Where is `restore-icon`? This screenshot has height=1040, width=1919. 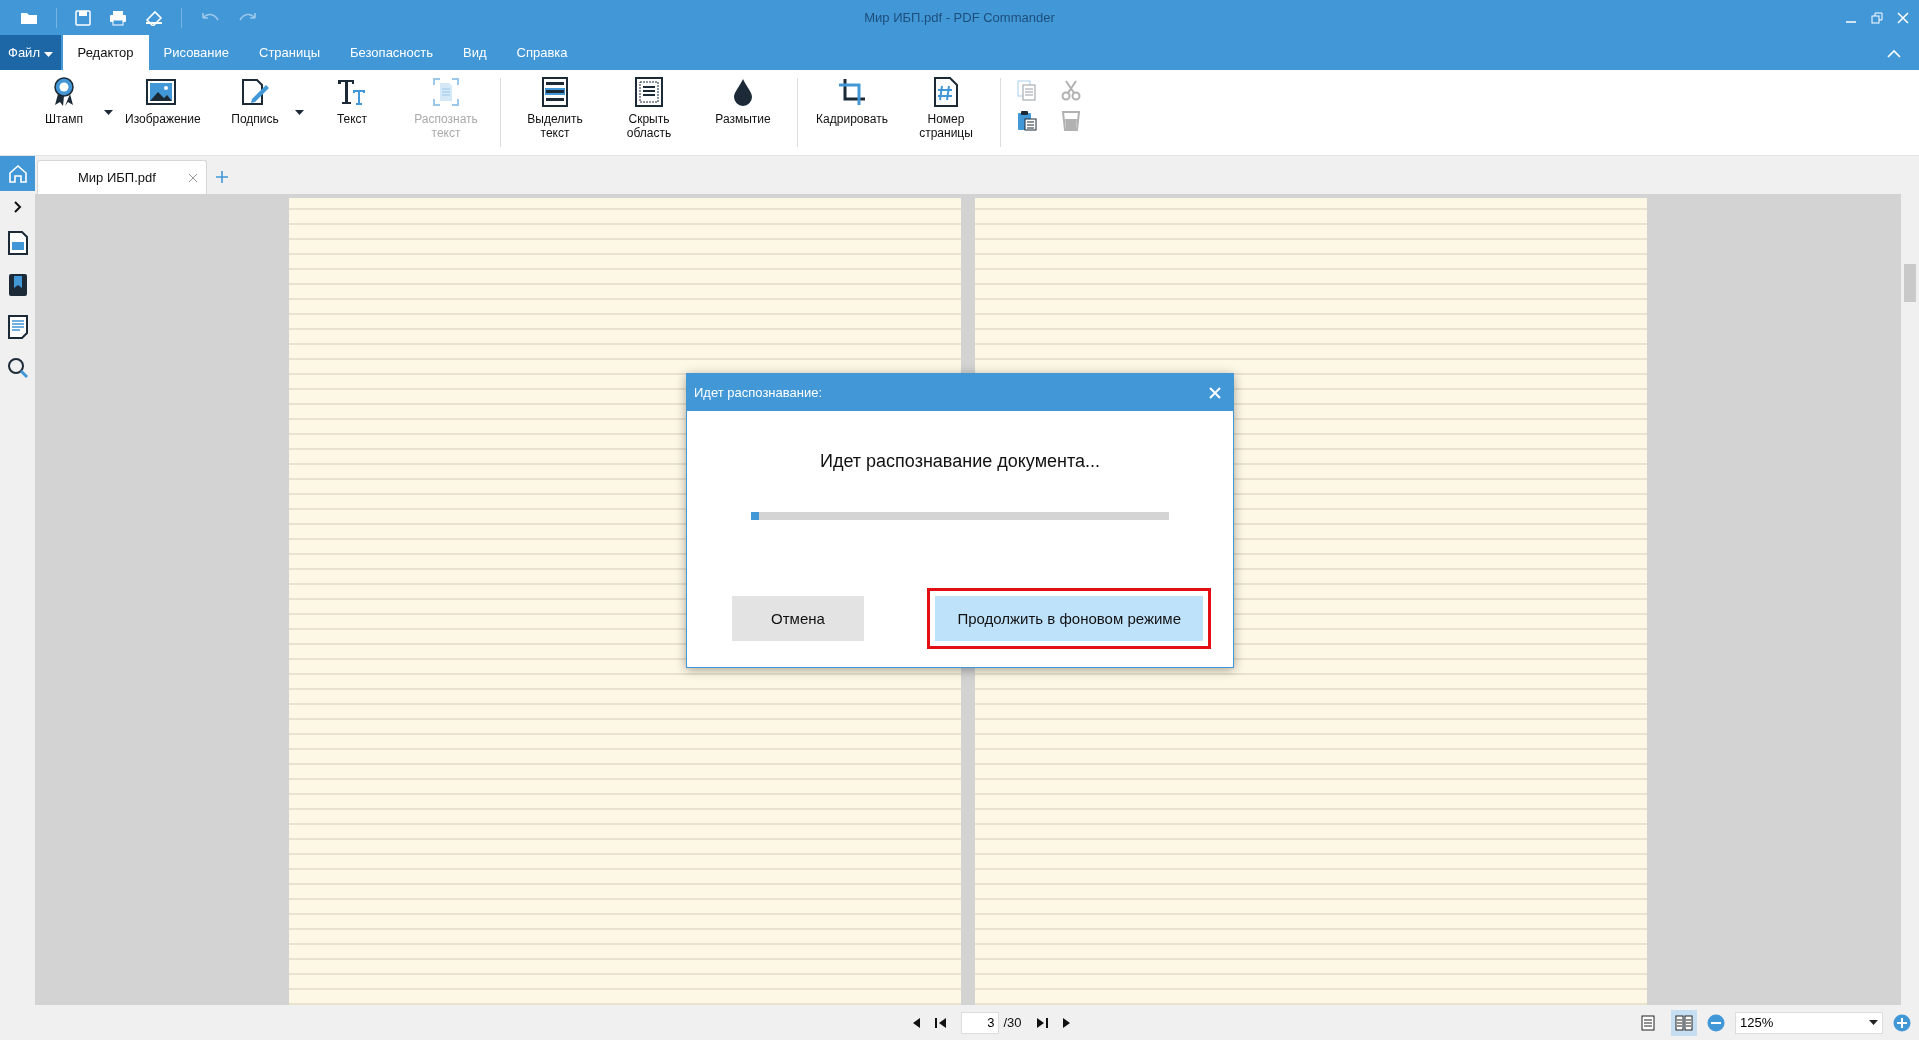 restore-icon is located at coordinates (1877, 17).